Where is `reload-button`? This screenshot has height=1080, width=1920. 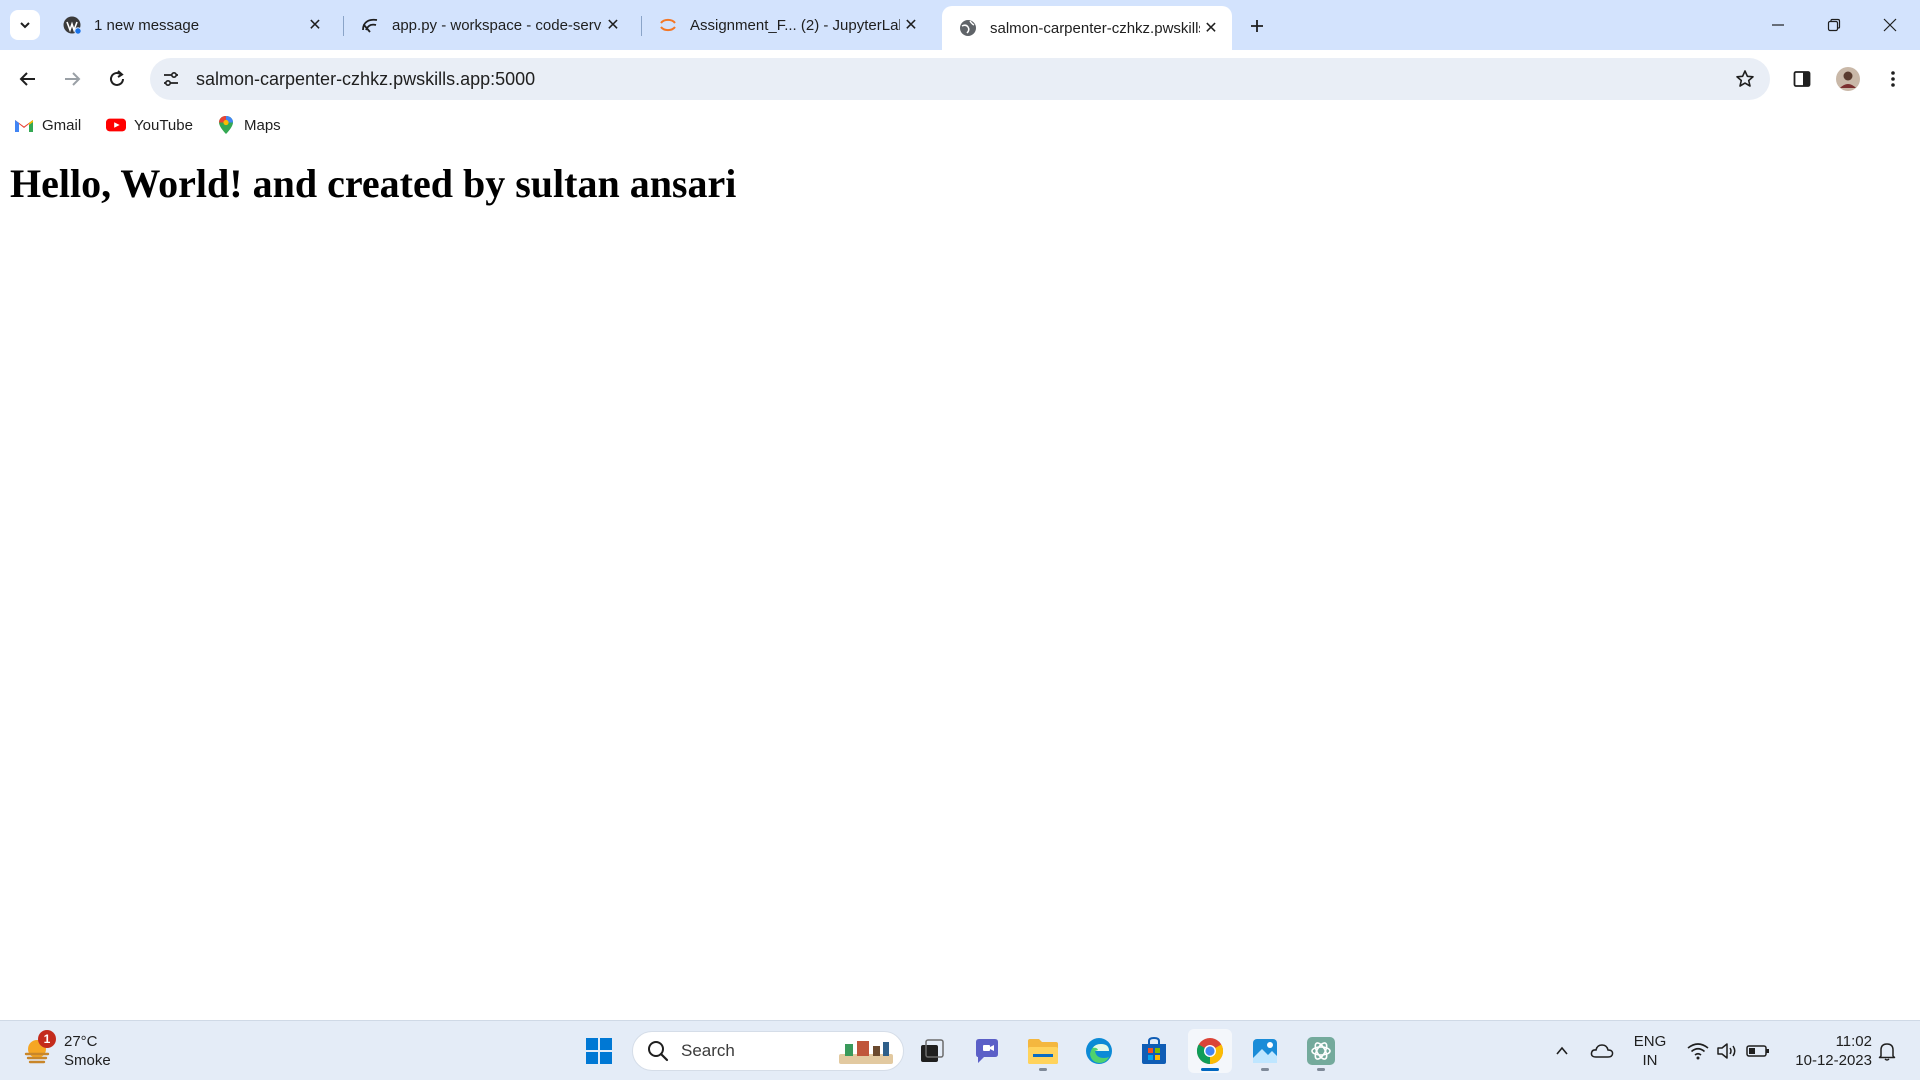 reload-button is located at coordinates (117, 79).